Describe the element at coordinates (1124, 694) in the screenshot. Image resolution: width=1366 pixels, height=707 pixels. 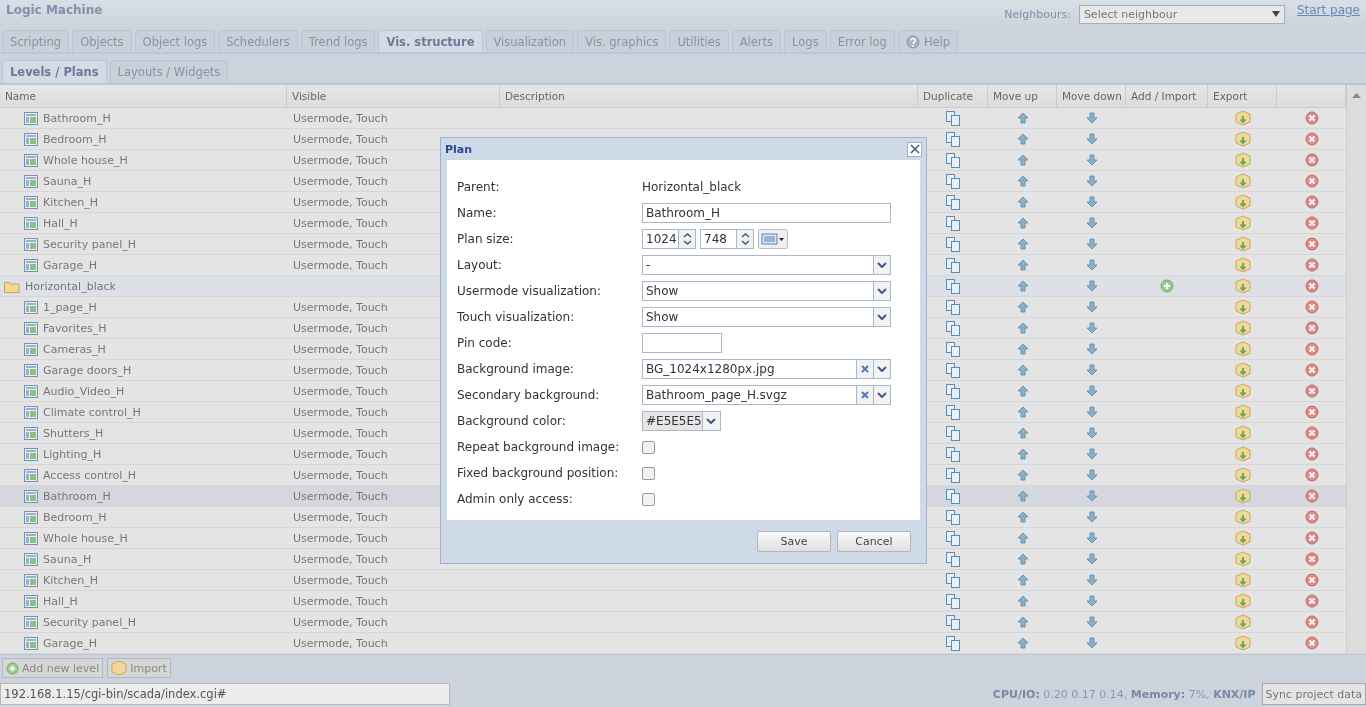
I see `system-stats: CPU/IO: 0.20 0.17 0.14, Memory: 7%, KNX/IP` at that location.